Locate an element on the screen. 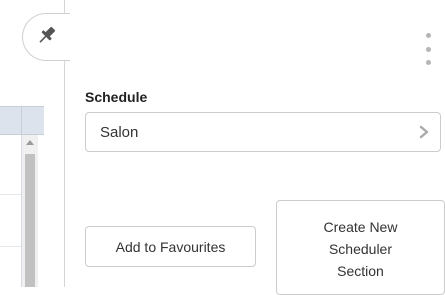 This screenshot has width=445, height=295. create-new-scheduler-section-button: Create New Scheduler Section is located at coordinates (360, 247).